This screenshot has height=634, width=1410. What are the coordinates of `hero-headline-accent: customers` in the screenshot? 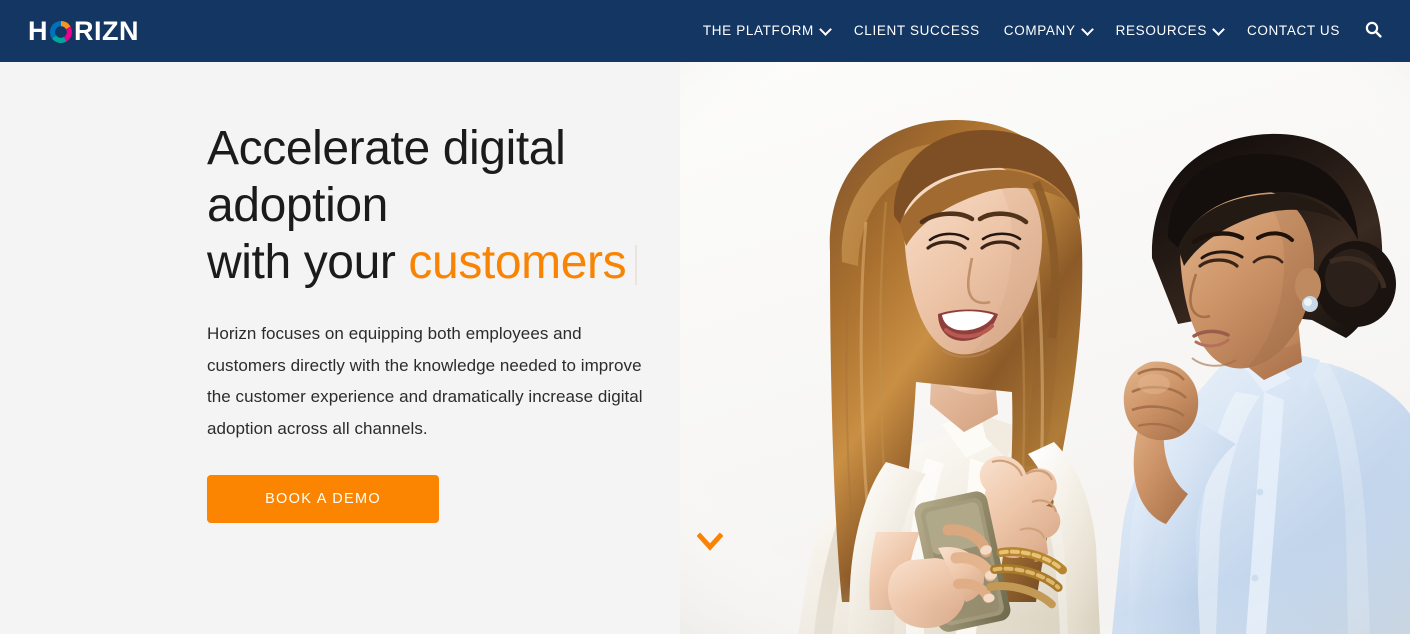 It's located at (517, 262).